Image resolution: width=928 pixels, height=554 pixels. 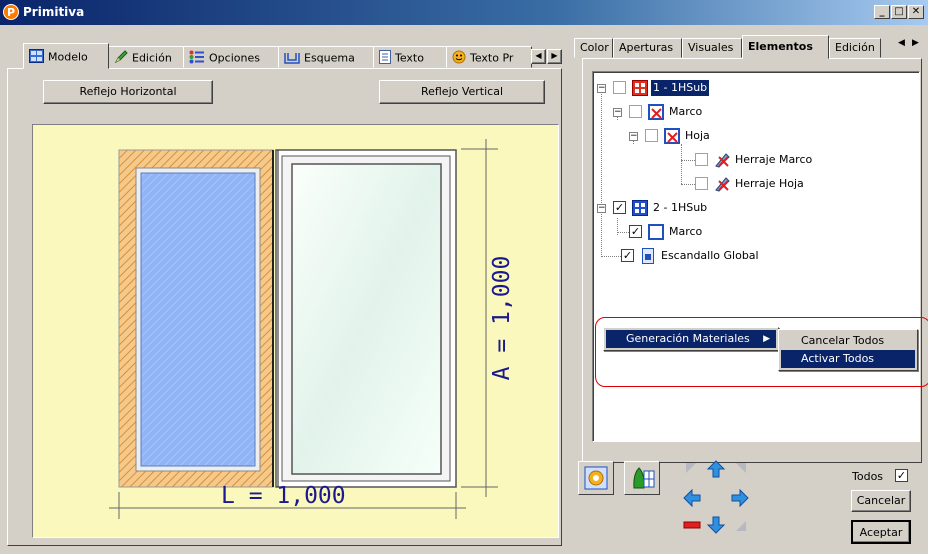 What do you see at coordinates (868, 476) in the screenshot?
I see `todos-label: Todos` at bounding box center [868, 476].